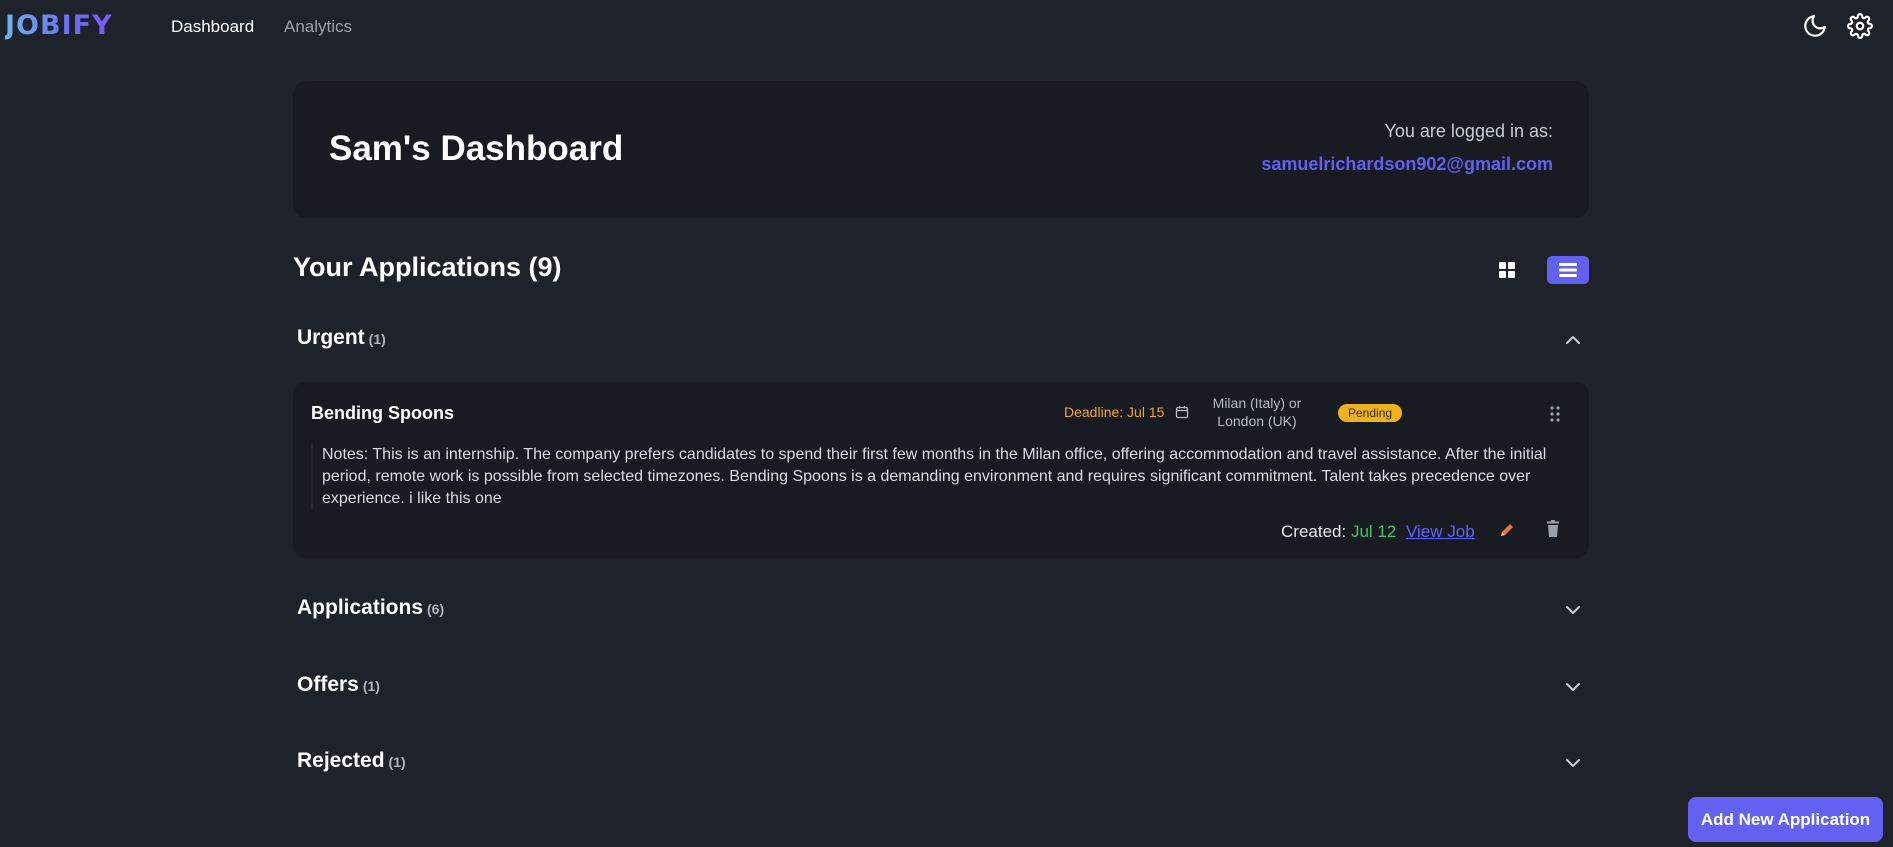 This screenshot has height=847, width=1893. Describe the element at coordinates (1507, 530) in the screenshot. I see `pencil-icon` at that location.